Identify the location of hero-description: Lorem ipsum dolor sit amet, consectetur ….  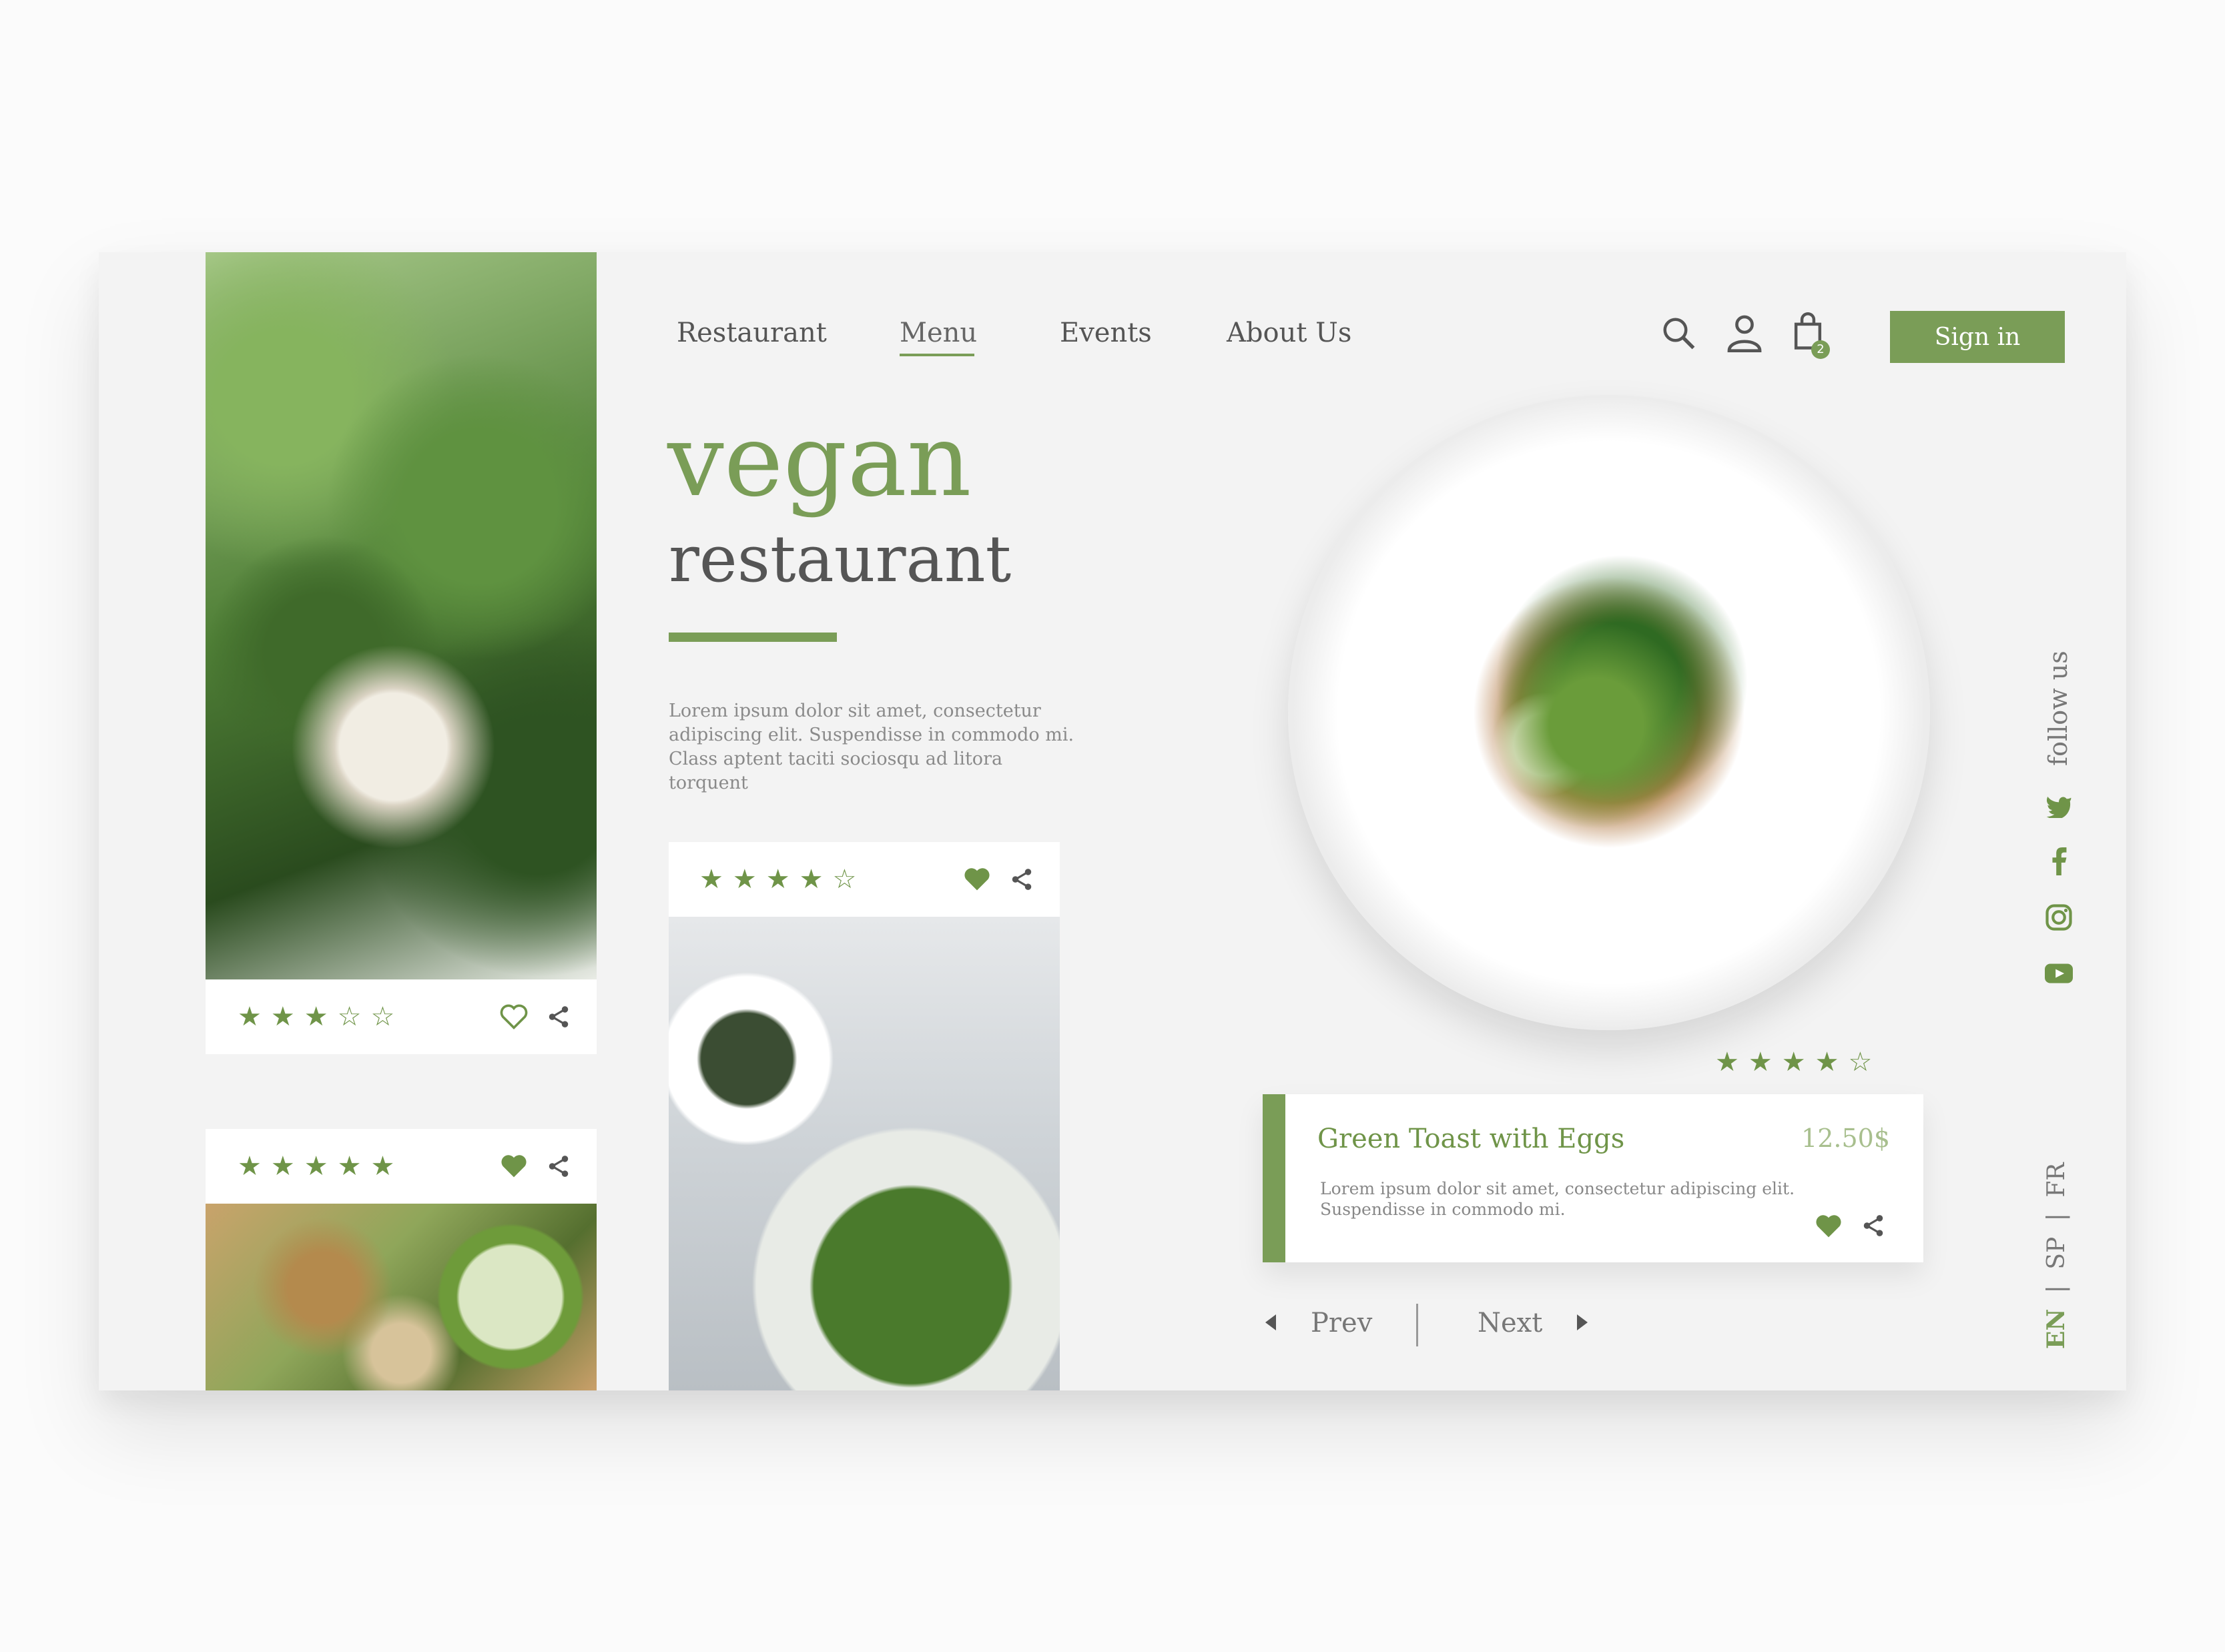
(872, 747).